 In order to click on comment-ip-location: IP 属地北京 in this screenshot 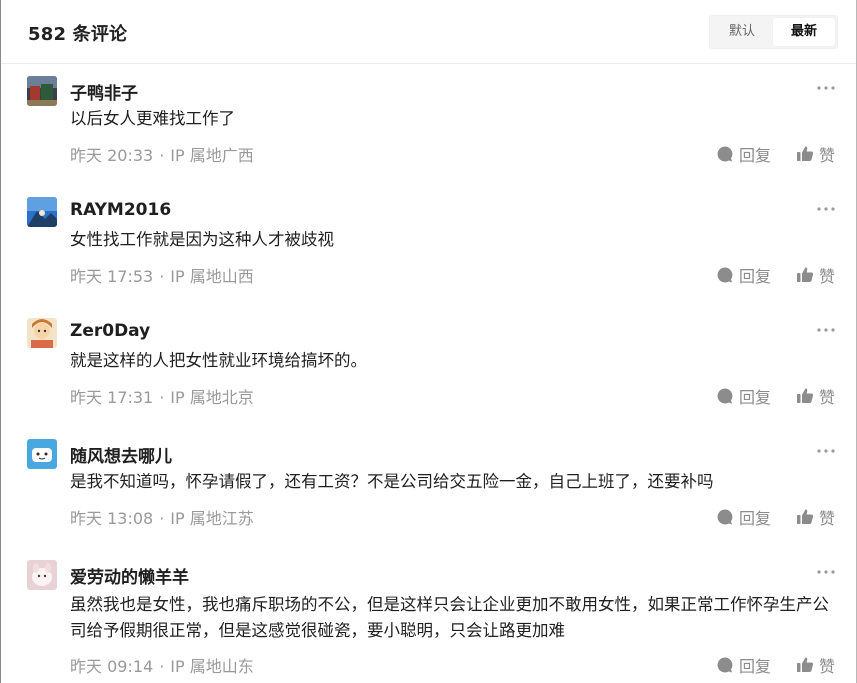, I will do `click(212, 397)`.